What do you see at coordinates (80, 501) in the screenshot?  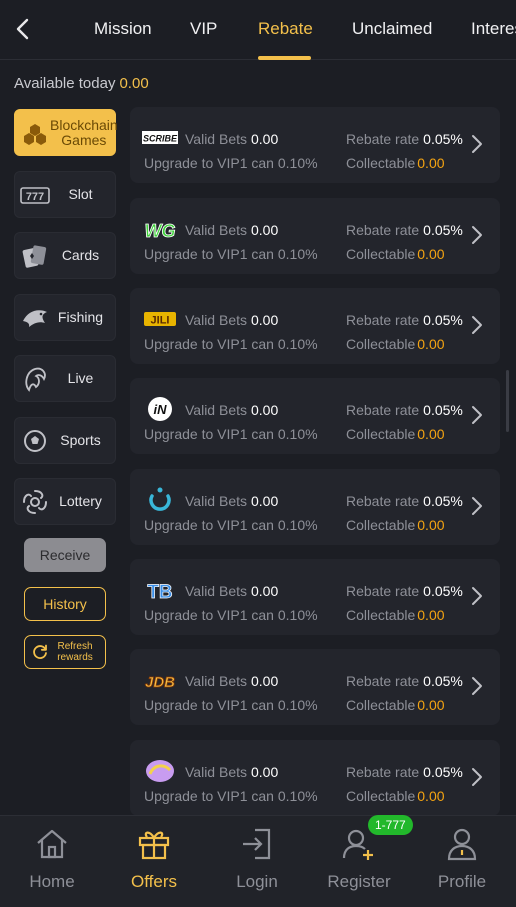 I see `category-label: Lottery` at bounding box center [80, 501].